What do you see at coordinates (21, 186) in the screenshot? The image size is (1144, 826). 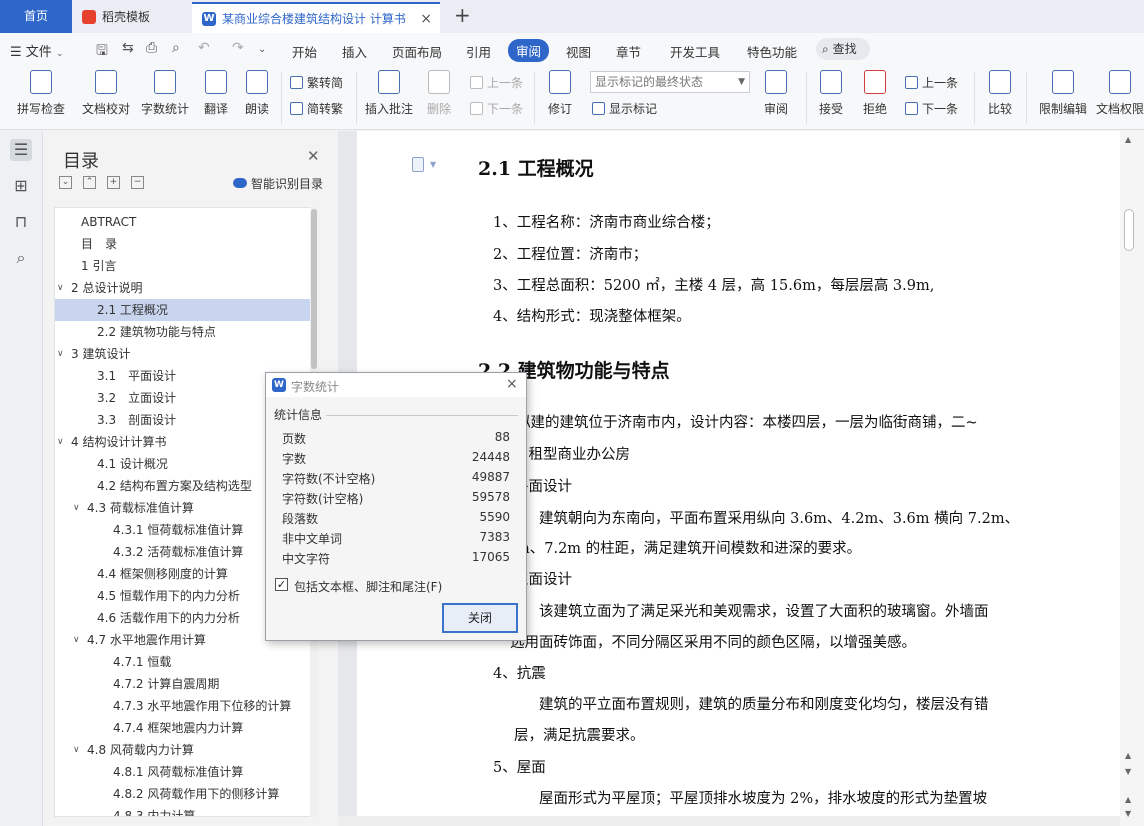 I see `chapter-nav-icon: ⊞` at bounding box center [21, 186].